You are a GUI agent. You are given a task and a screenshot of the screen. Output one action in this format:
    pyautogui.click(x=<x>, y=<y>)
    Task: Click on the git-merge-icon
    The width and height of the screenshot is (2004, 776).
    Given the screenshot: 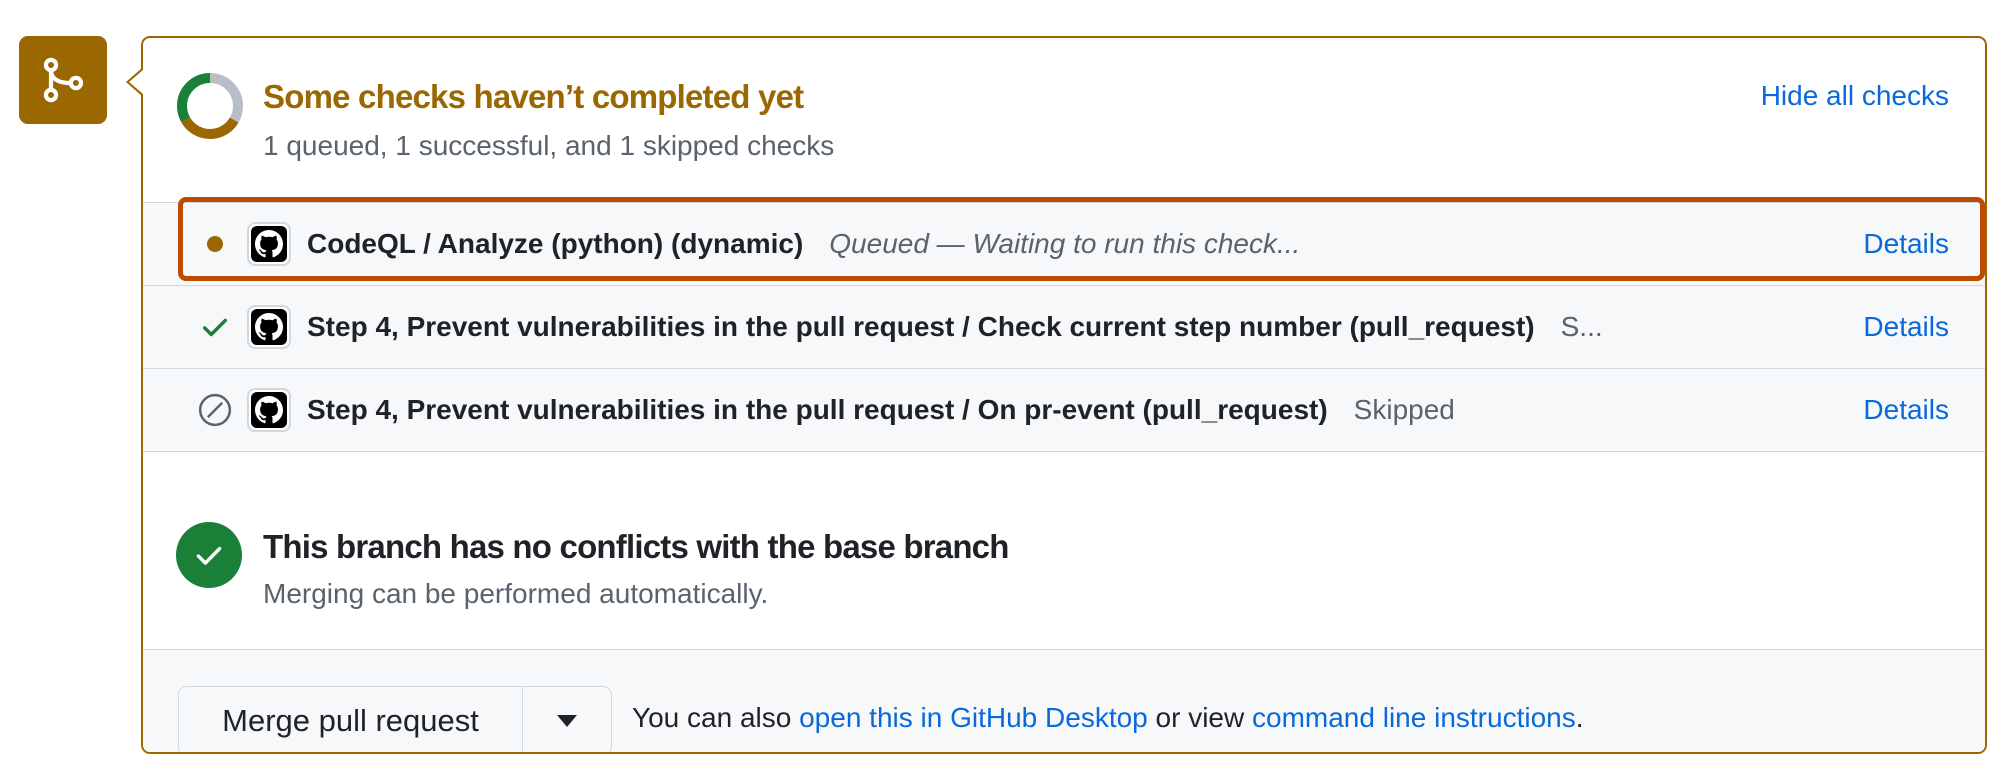 What is the action you would take?
    pyautogui.click(x=63, y=80)
    